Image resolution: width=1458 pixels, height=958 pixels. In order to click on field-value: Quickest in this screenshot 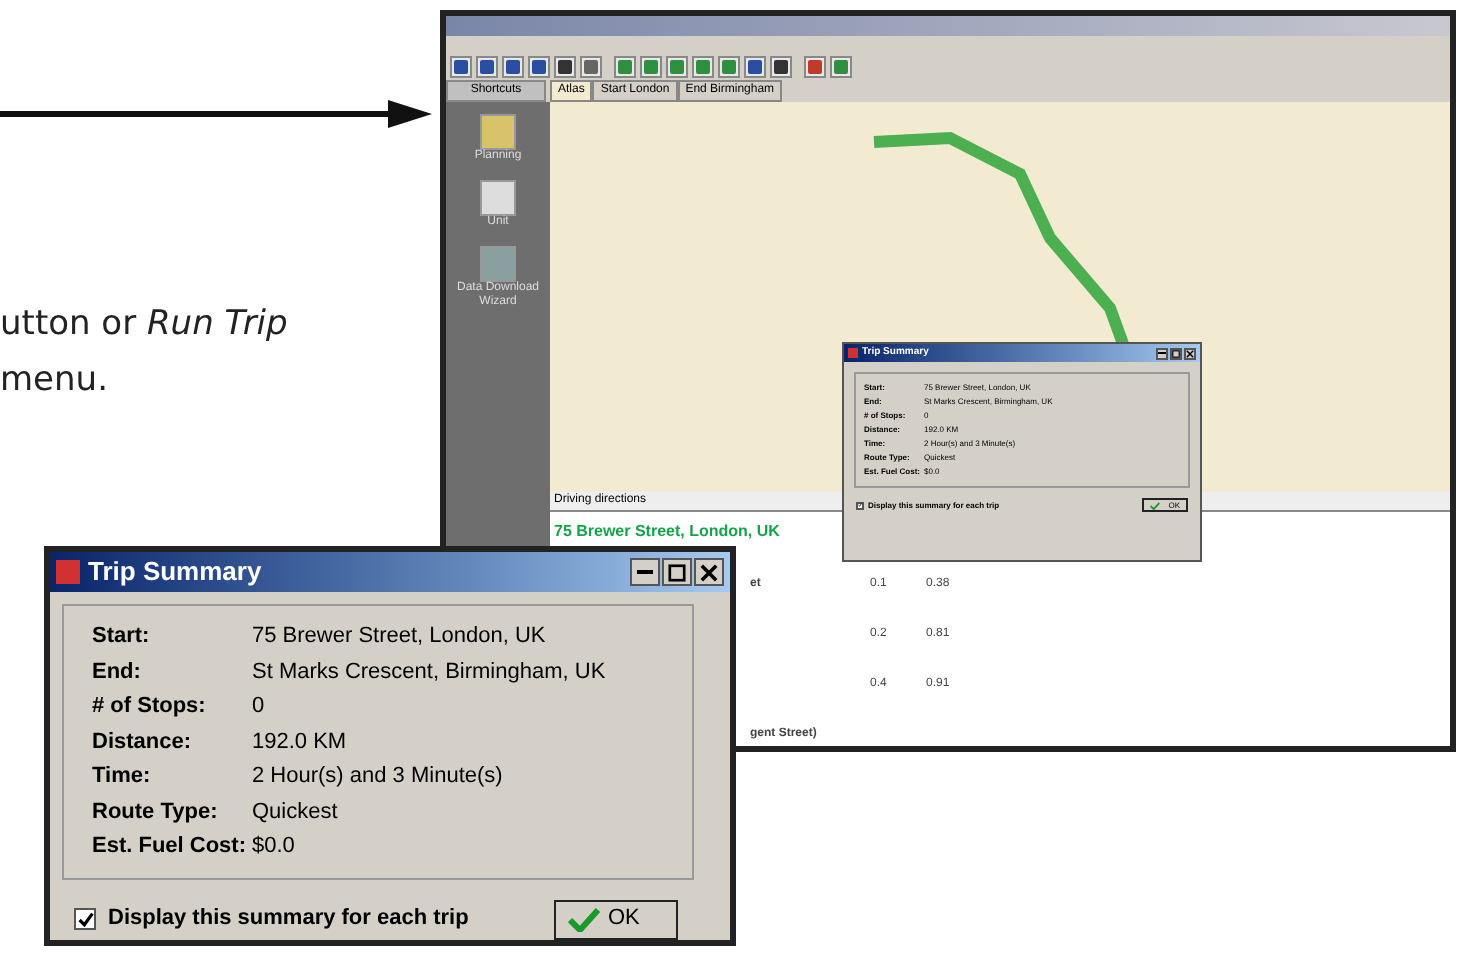, I will do `click(295, 812)`.